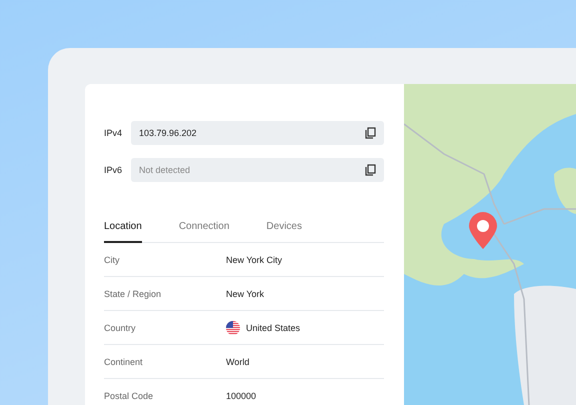  What do you see at coordinates (114, 170) in the screenshot?
I see `ip-label: IPv6` at bounding box center [114, 170].